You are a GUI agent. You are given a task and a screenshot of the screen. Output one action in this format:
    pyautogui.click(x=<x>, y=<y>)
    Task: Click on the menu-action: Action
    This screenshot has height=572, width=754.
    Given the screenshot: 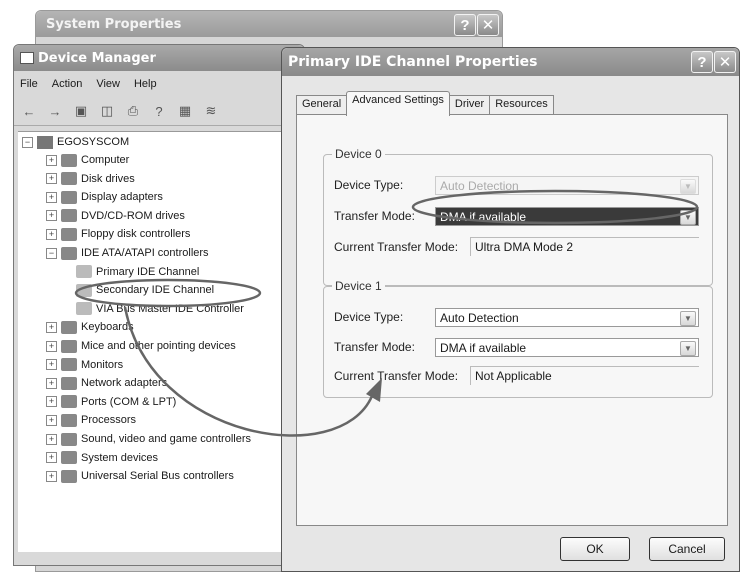 What is the action you would take?
    pyautogui.click(x=67, y=84)
    